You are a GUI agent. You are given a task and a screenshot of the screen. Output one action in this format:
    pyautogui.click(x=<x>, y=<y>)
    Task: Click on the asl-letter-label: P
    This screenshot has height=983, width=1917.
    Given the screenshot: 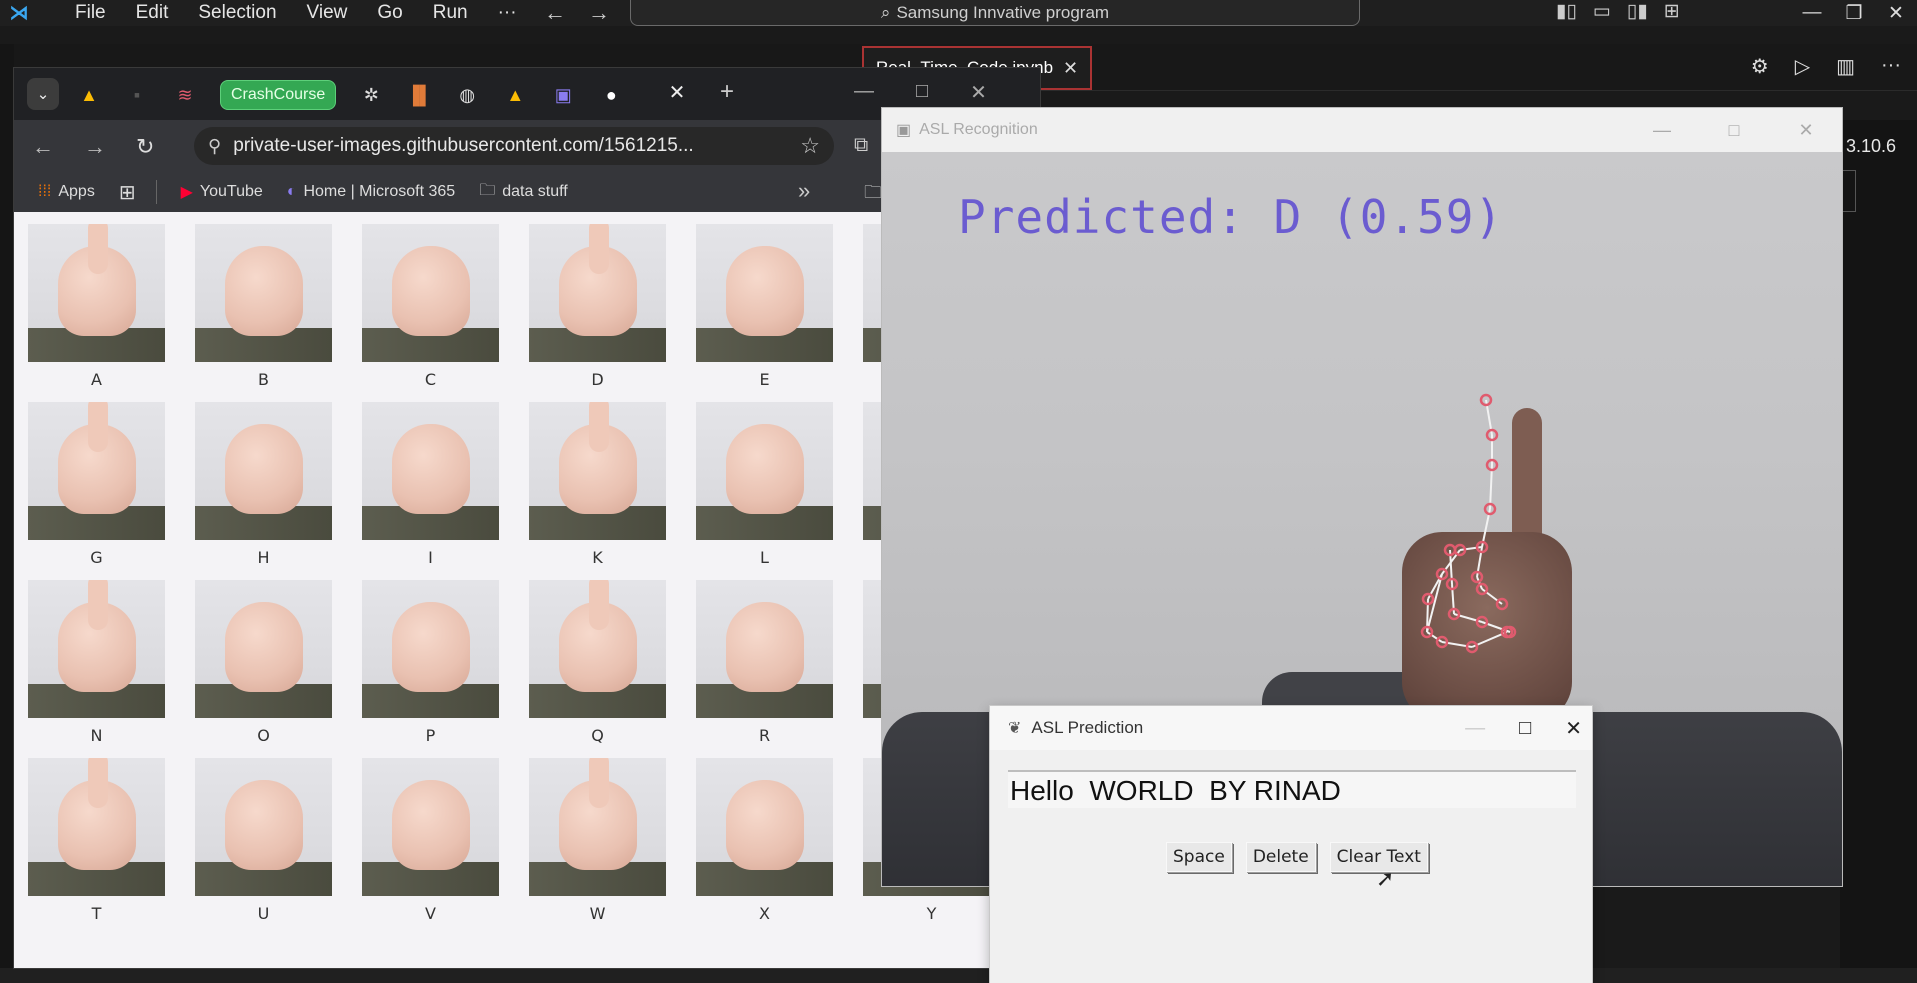 What is the action you would take?
    pyautogui.click(x=430, y=735)
    